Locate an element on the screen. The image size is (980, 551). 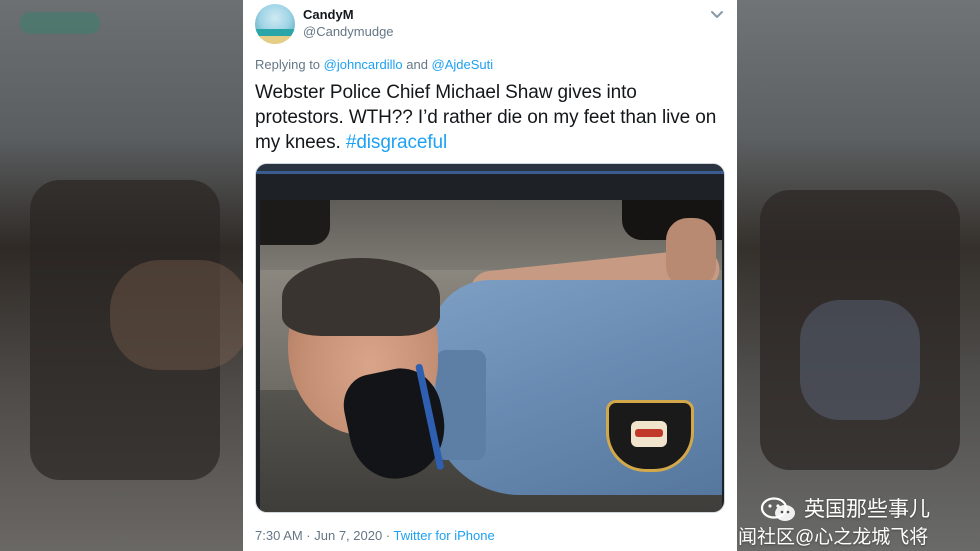
display-name: CandyM is located at coordinates (328, 14).